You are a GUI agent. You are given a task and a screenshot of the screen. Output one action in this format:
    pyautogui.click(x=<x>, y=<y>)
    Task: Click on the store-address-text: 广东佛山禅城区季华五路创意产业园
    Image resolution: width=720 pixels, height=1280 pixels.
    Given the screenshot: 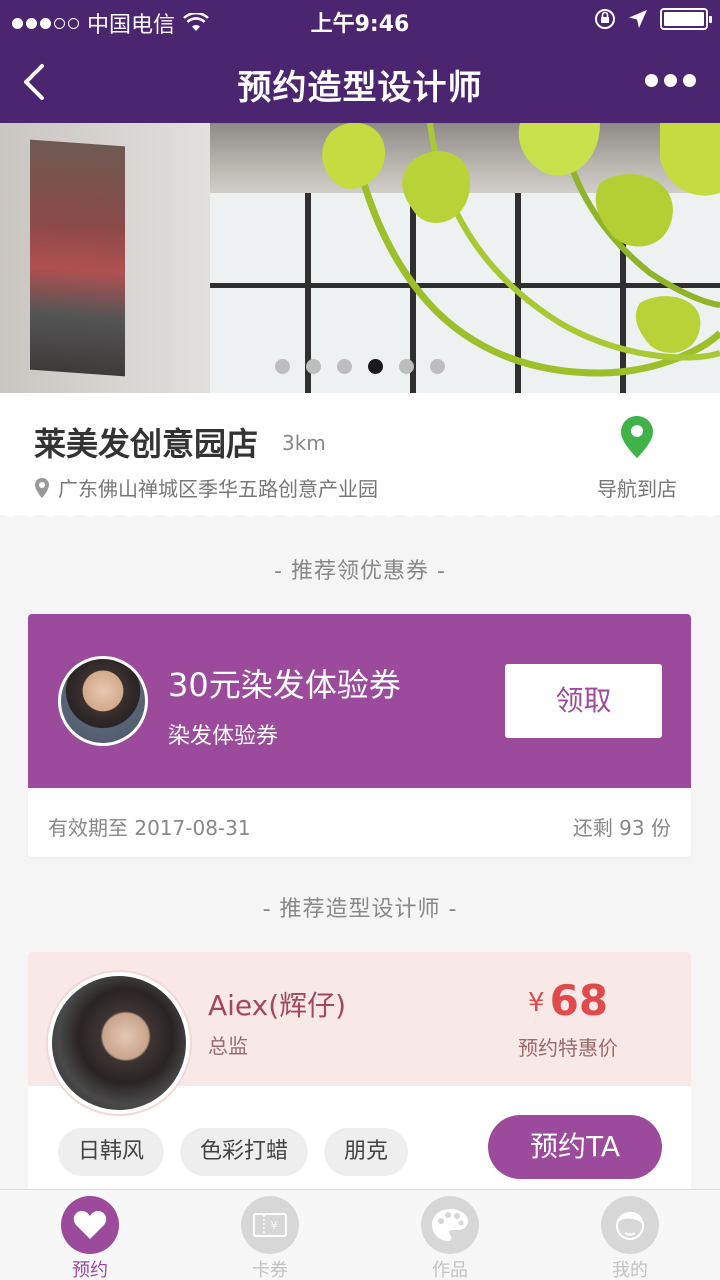 What is the action you would take?
    pyautogui.click(x=218, y=489)
    